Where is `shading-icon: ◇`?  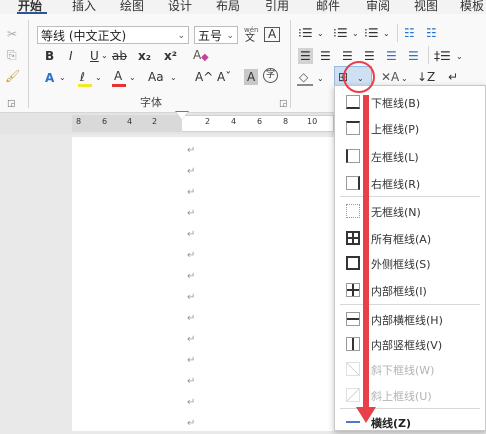
shading-icon: ◇ is located at coordinates (303, 77).